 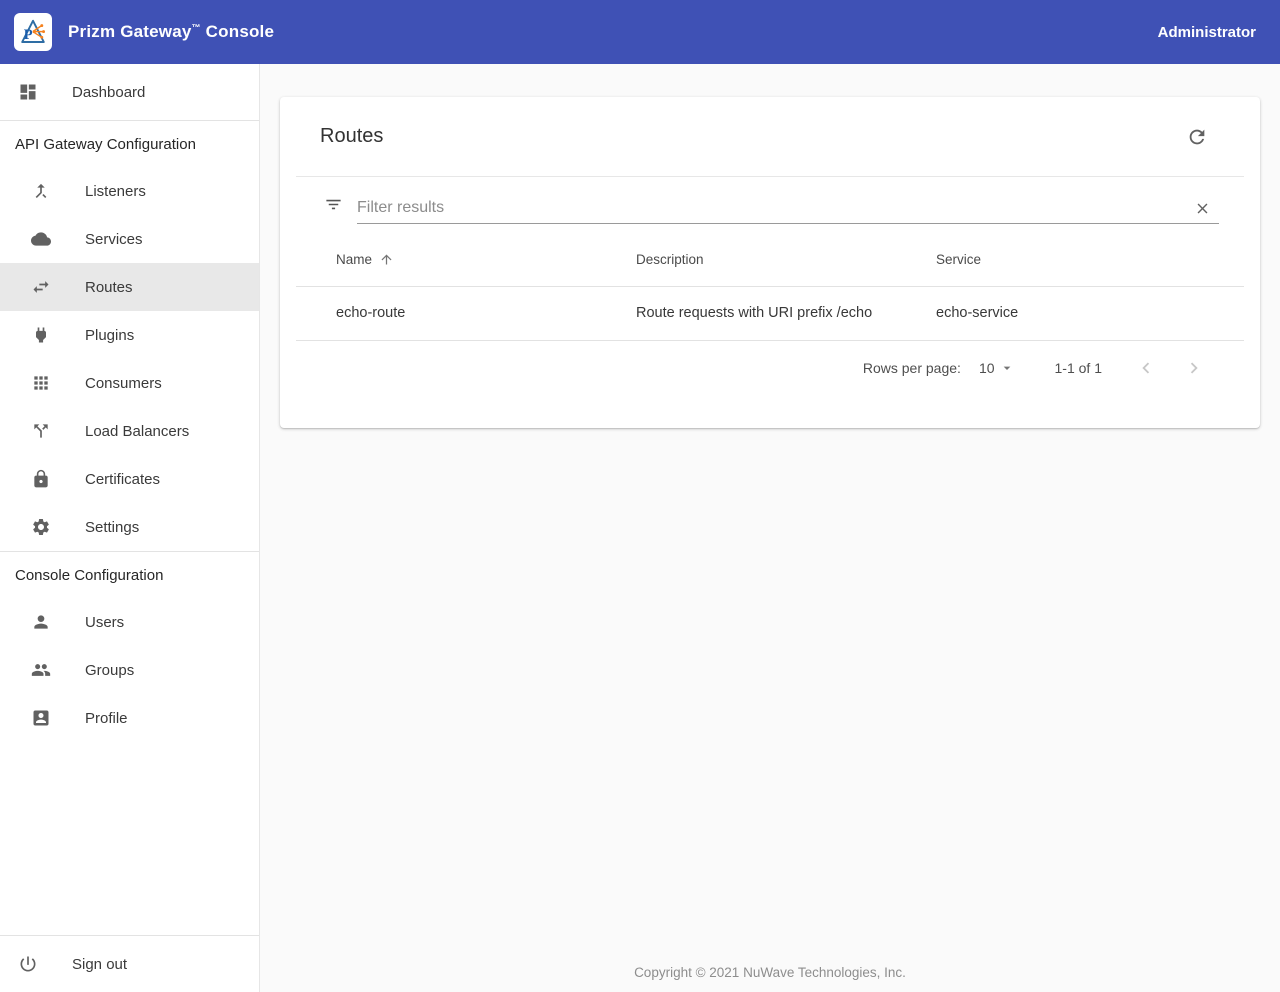 I want to click on refresh-icon, so click(x=1197, y=136).